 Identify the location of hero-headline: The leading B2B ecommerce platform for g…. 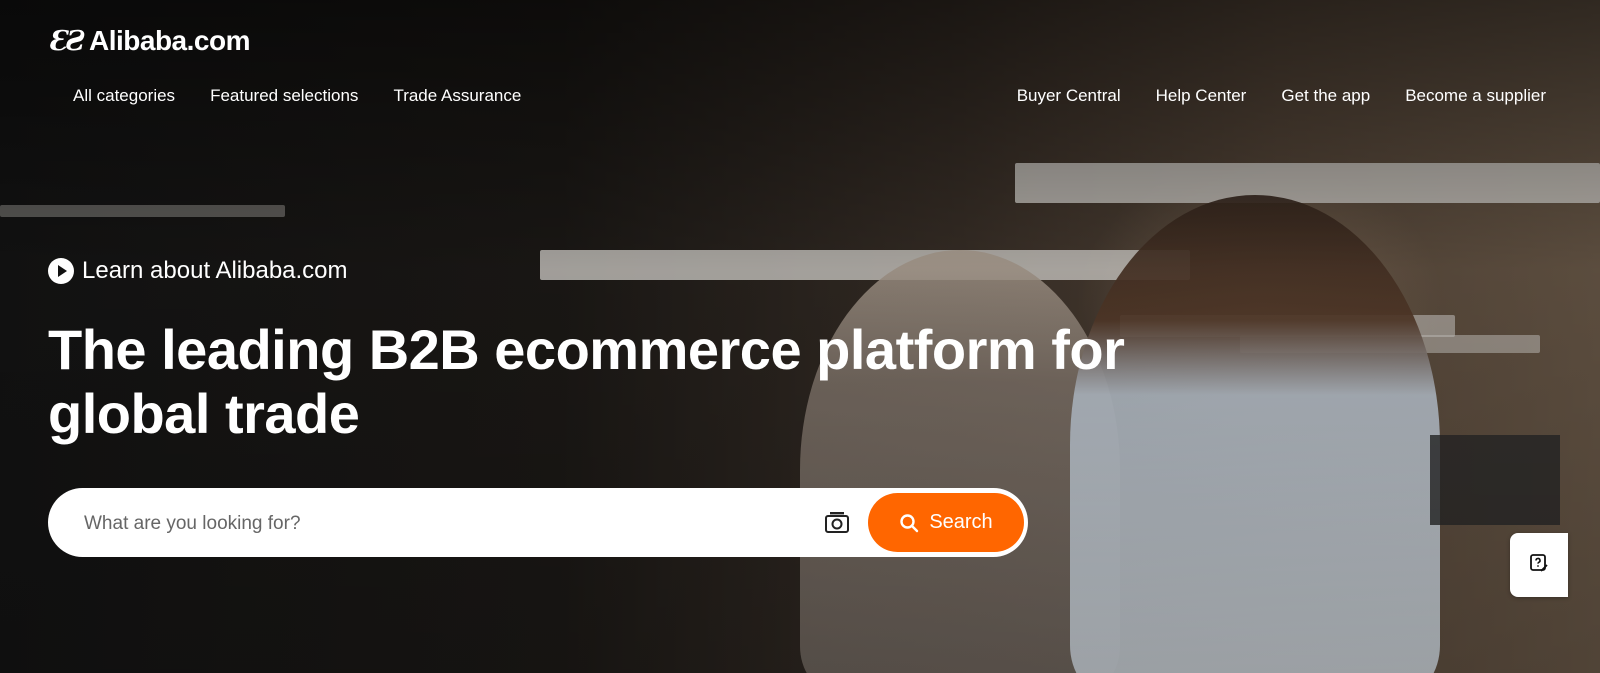
(586, 381).